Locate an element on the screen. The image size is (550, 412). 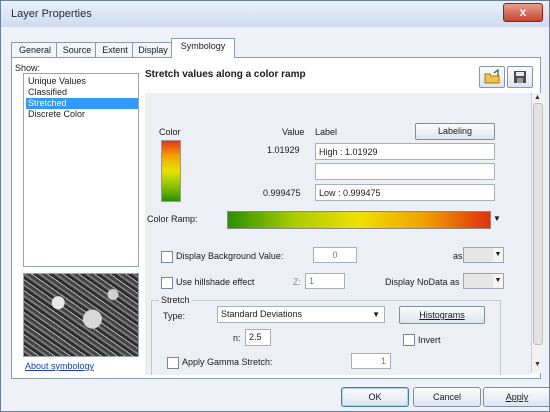
stretch-type-select: Standard Deviations ▼ is located at coordinates (301, 314).